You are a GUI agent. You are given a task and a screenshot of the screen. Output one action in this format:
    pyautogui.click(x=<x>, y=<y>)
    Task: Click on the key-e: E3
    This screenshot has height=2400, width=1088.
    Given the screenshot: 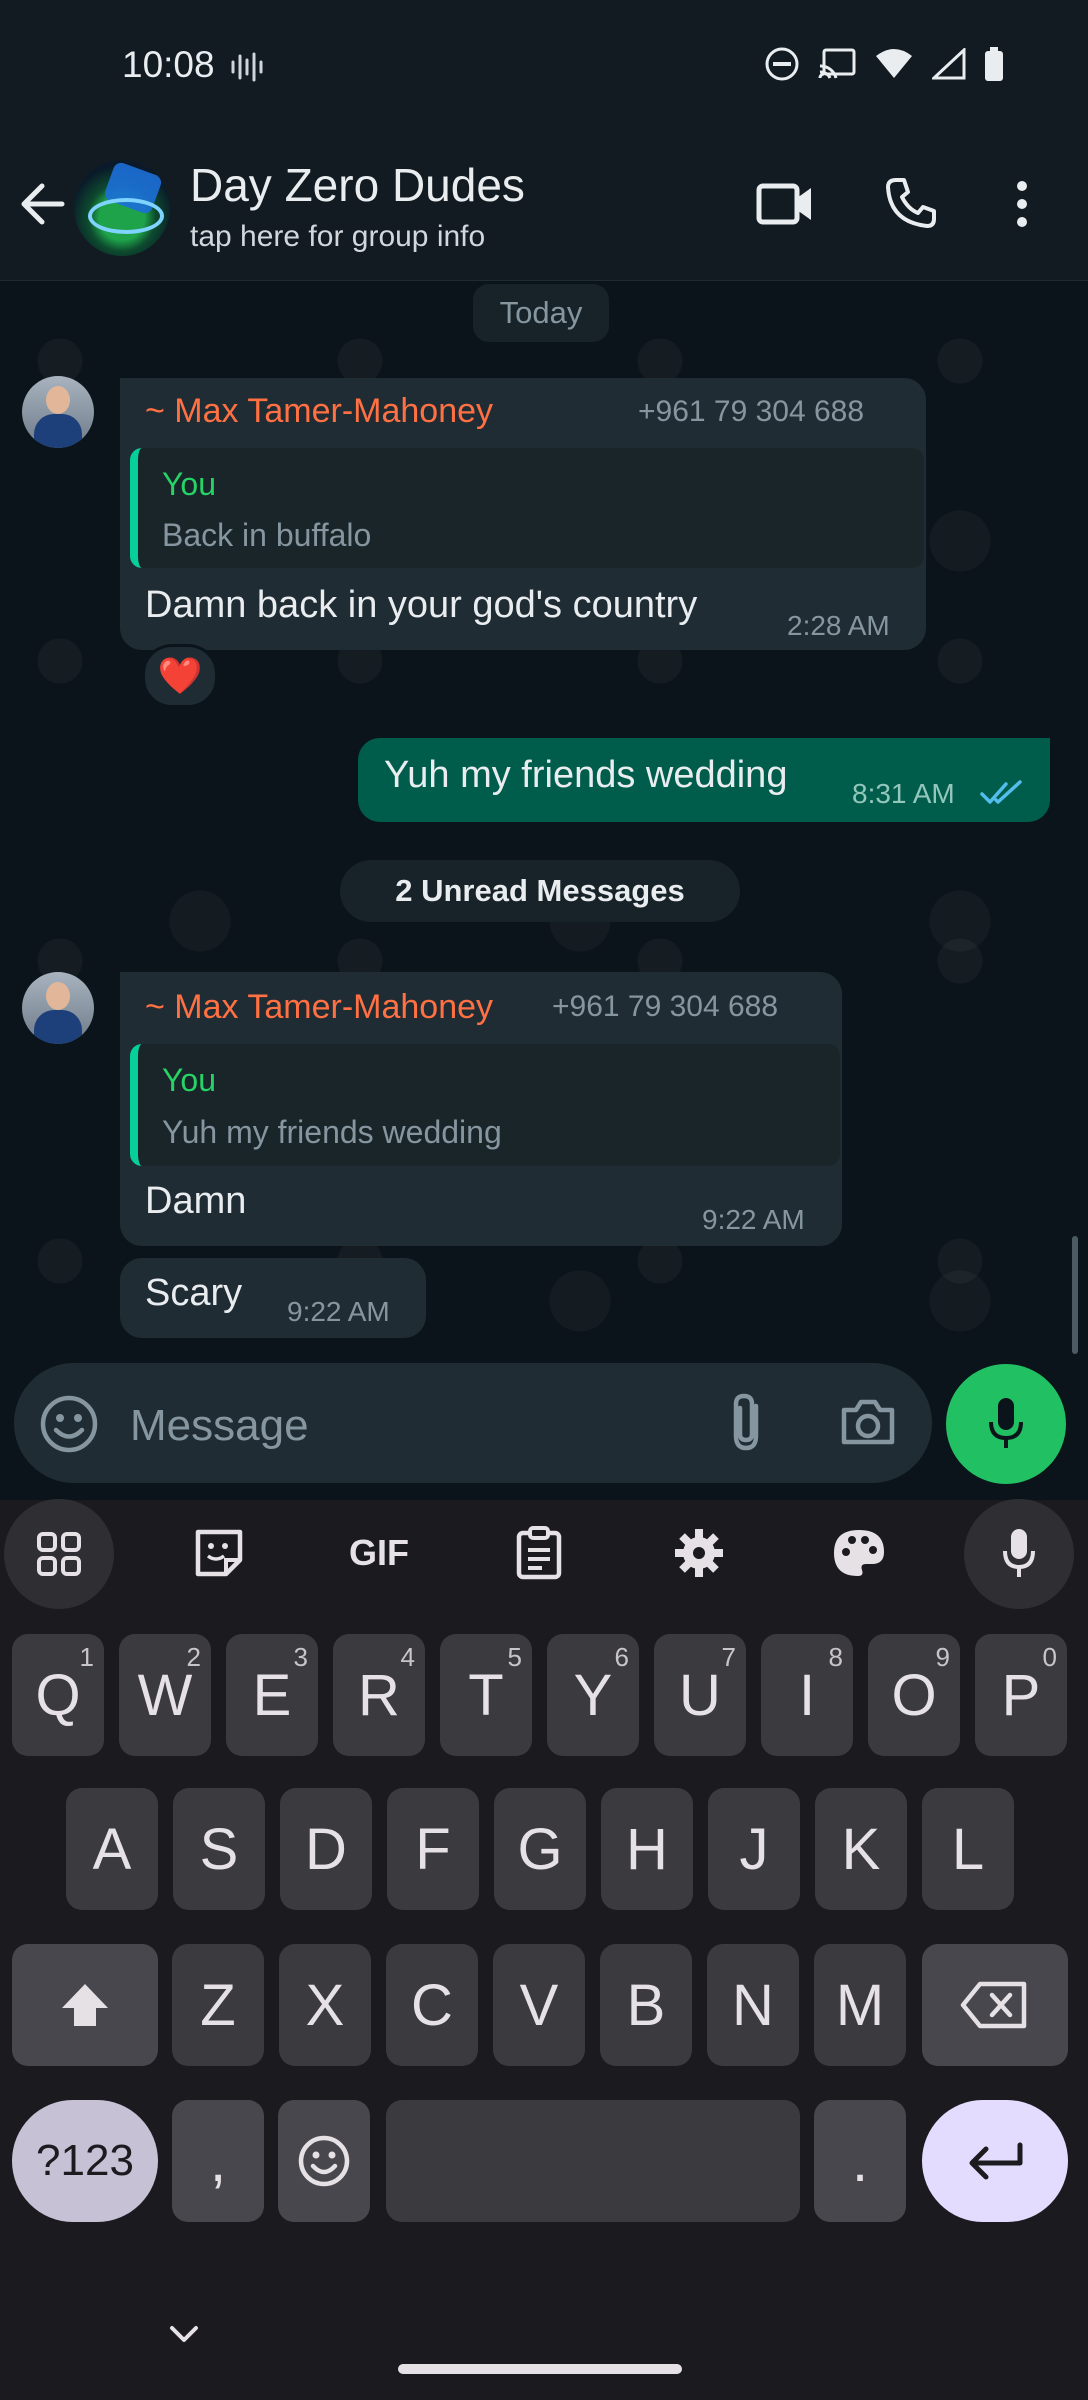 What is the action you would take?
    pyautogui.click(x=272, y=1695)
    